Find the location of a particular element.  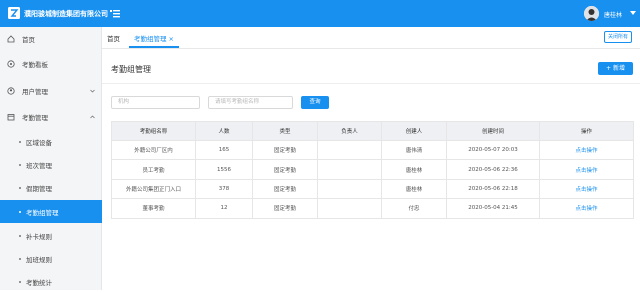

table-cell: 唐伟清 is located at coordinates (414, 150).